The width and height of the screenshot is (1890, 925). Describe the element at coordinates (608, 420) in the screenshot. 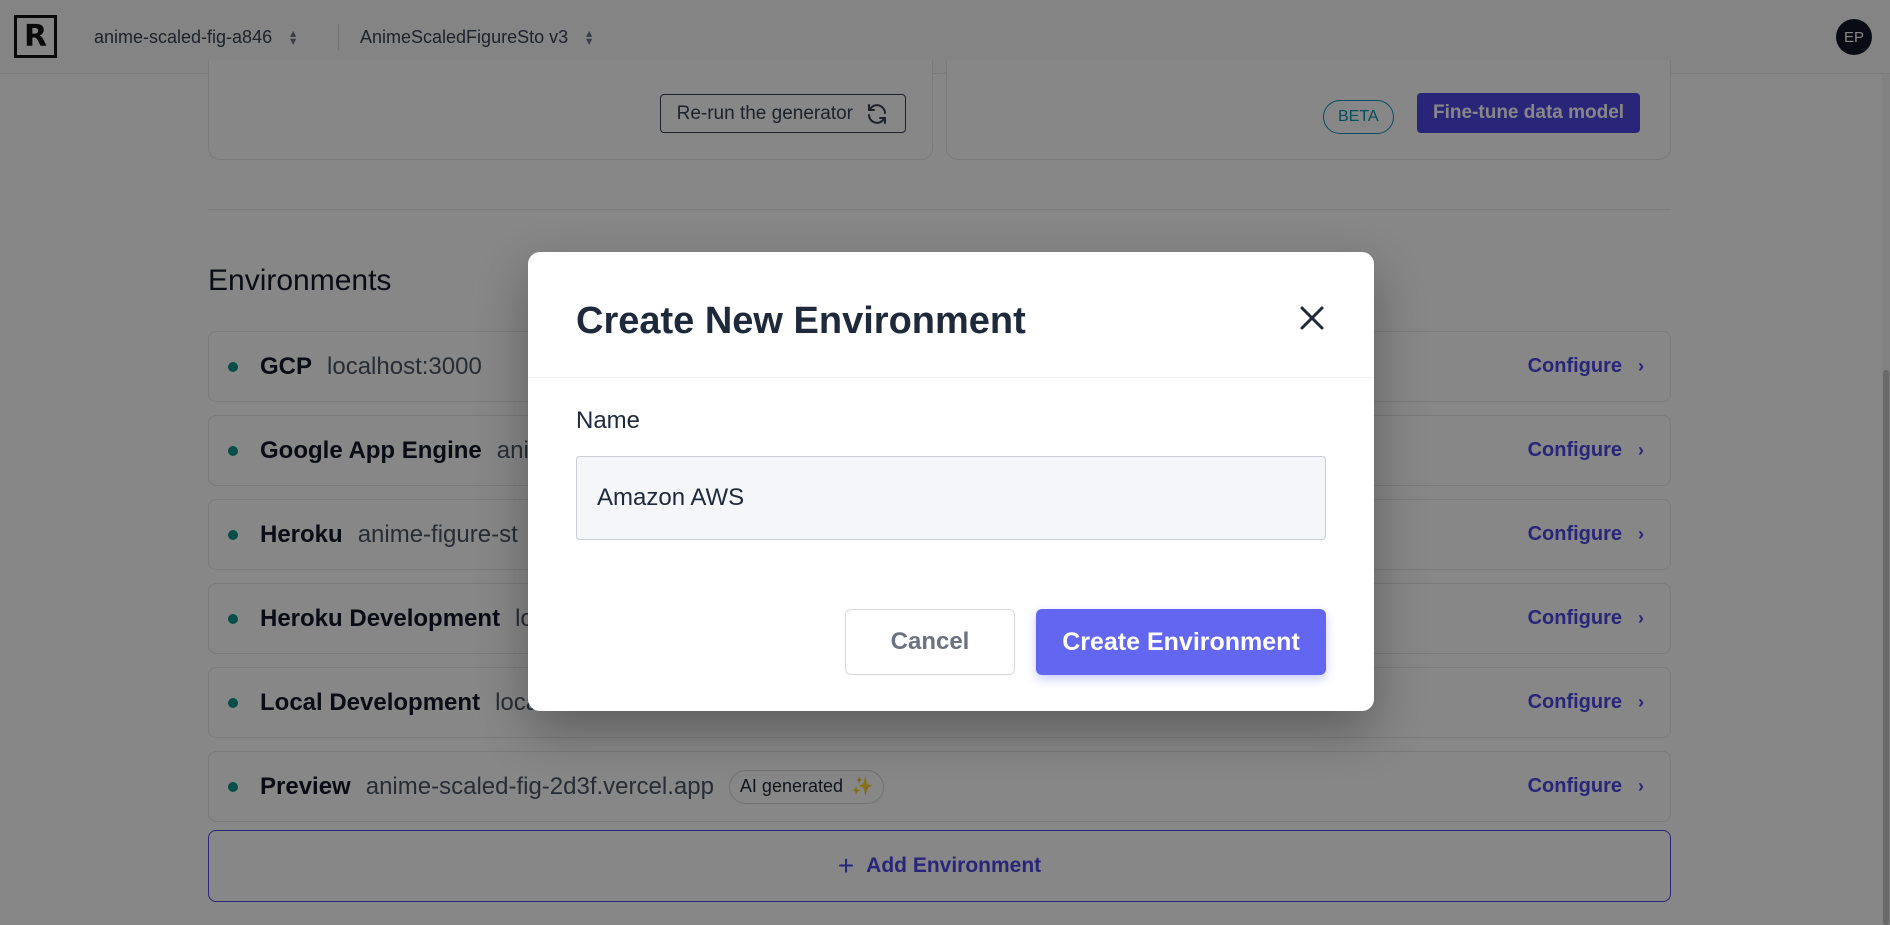

I see `name-field-label: Name` at that location.